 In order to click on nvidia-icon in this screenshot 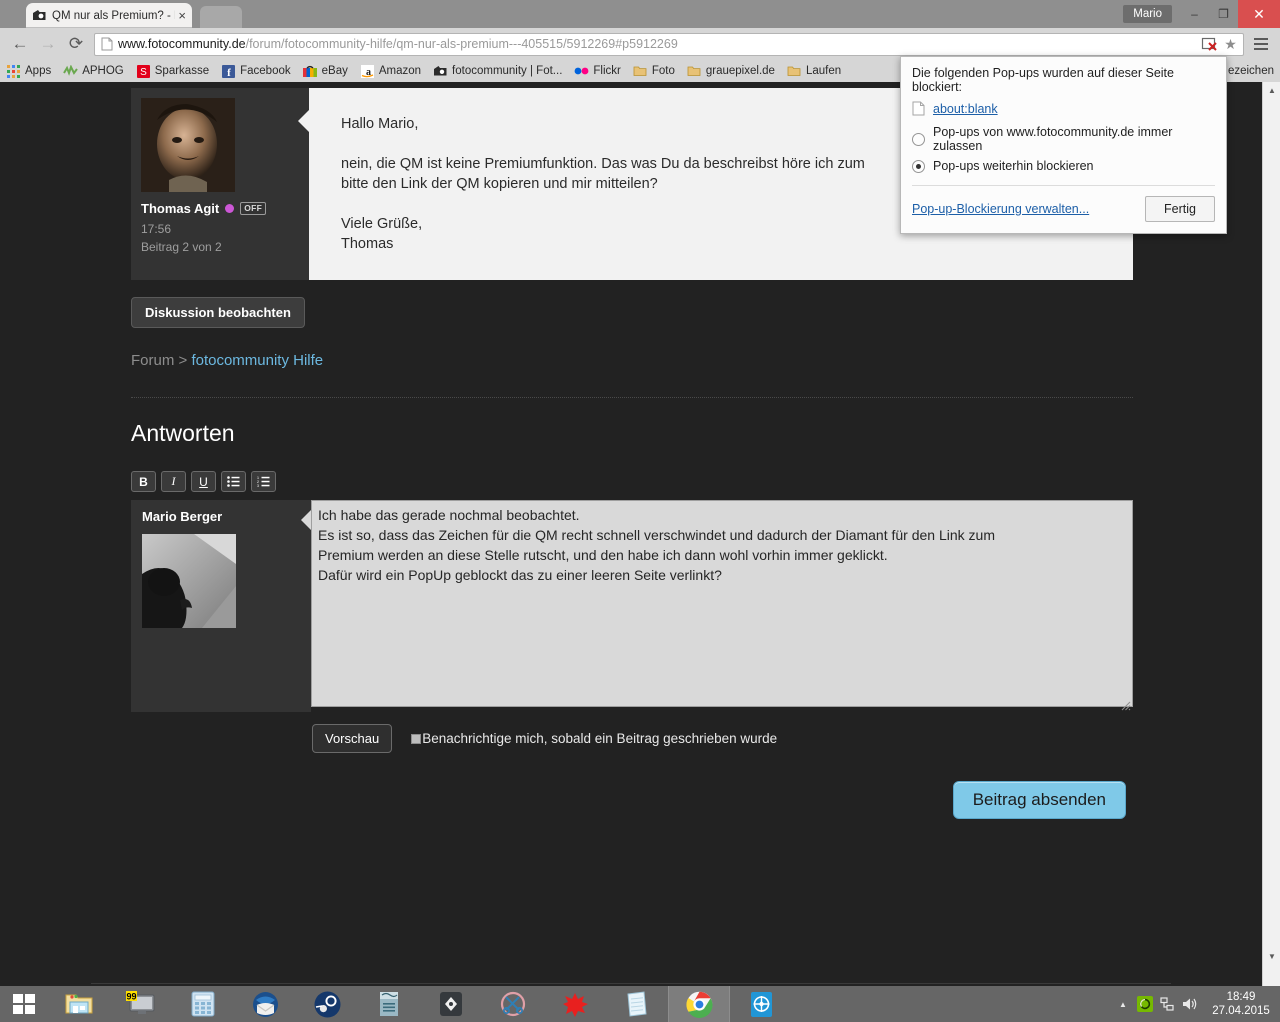, I will do `click(1145, 1004)`.